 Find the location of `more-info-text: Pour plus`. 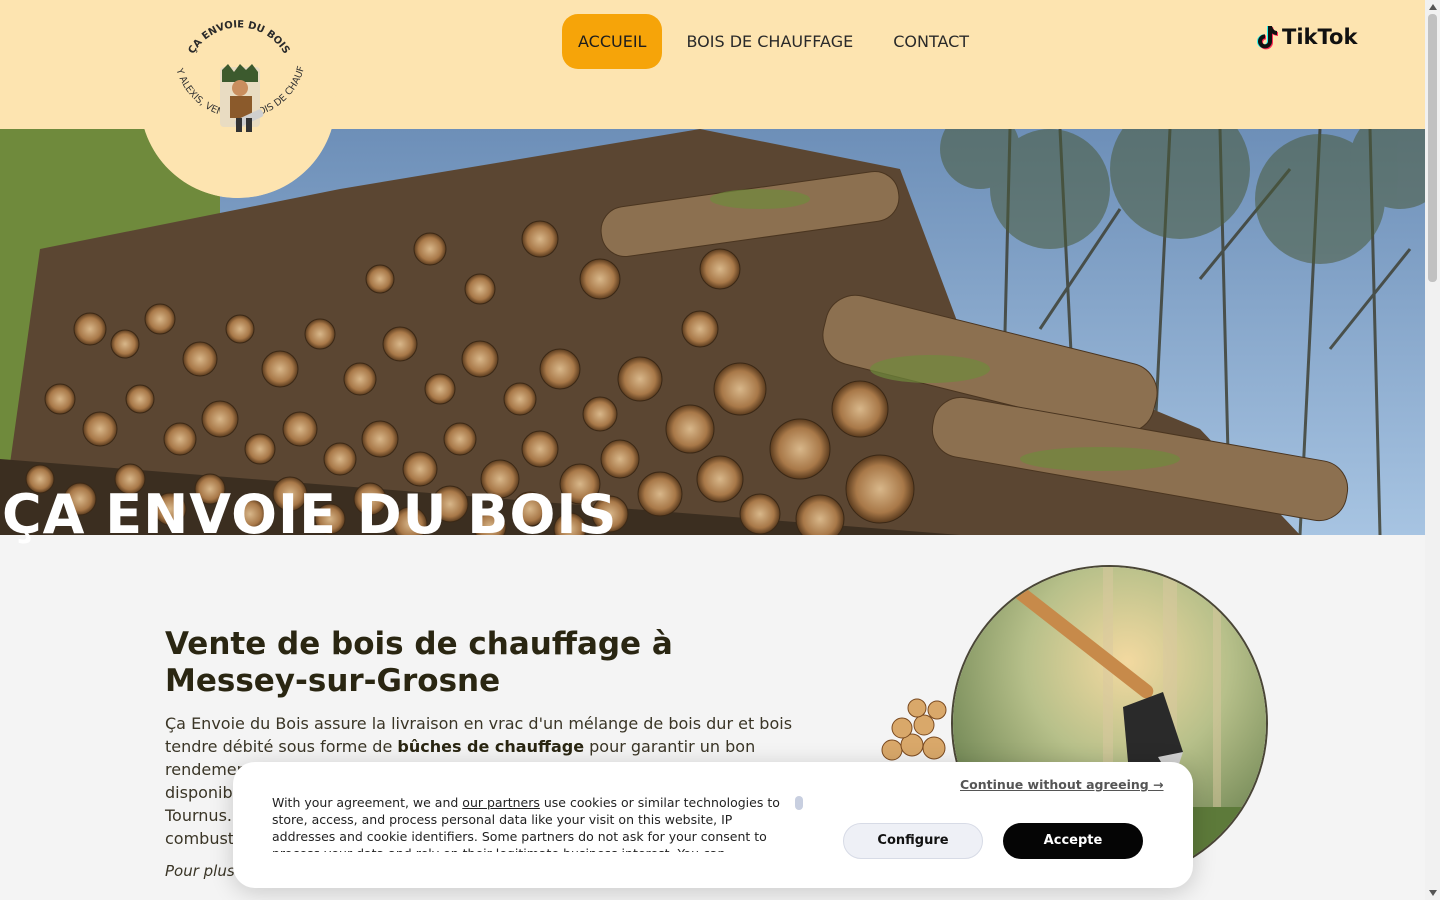

more-info-text: Pour plus is located at coordinates (200, 871).